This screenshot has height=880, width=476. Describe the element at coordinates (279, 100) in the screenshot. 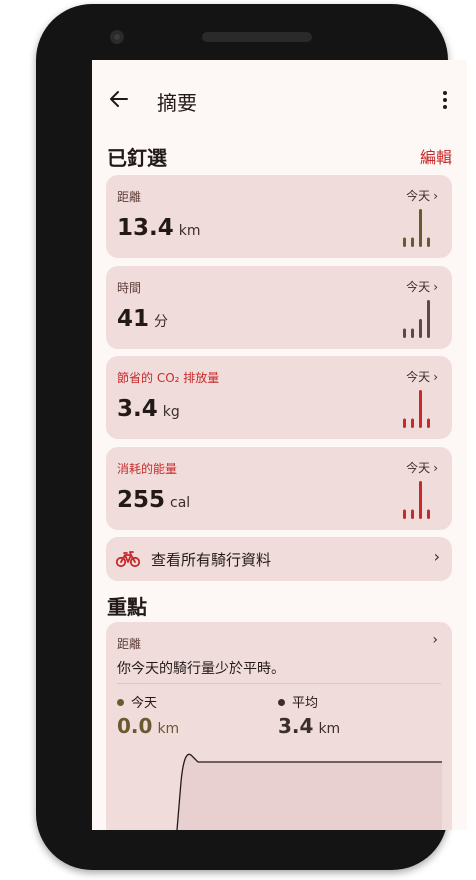

I see `app-bar: 摘要` at that location.